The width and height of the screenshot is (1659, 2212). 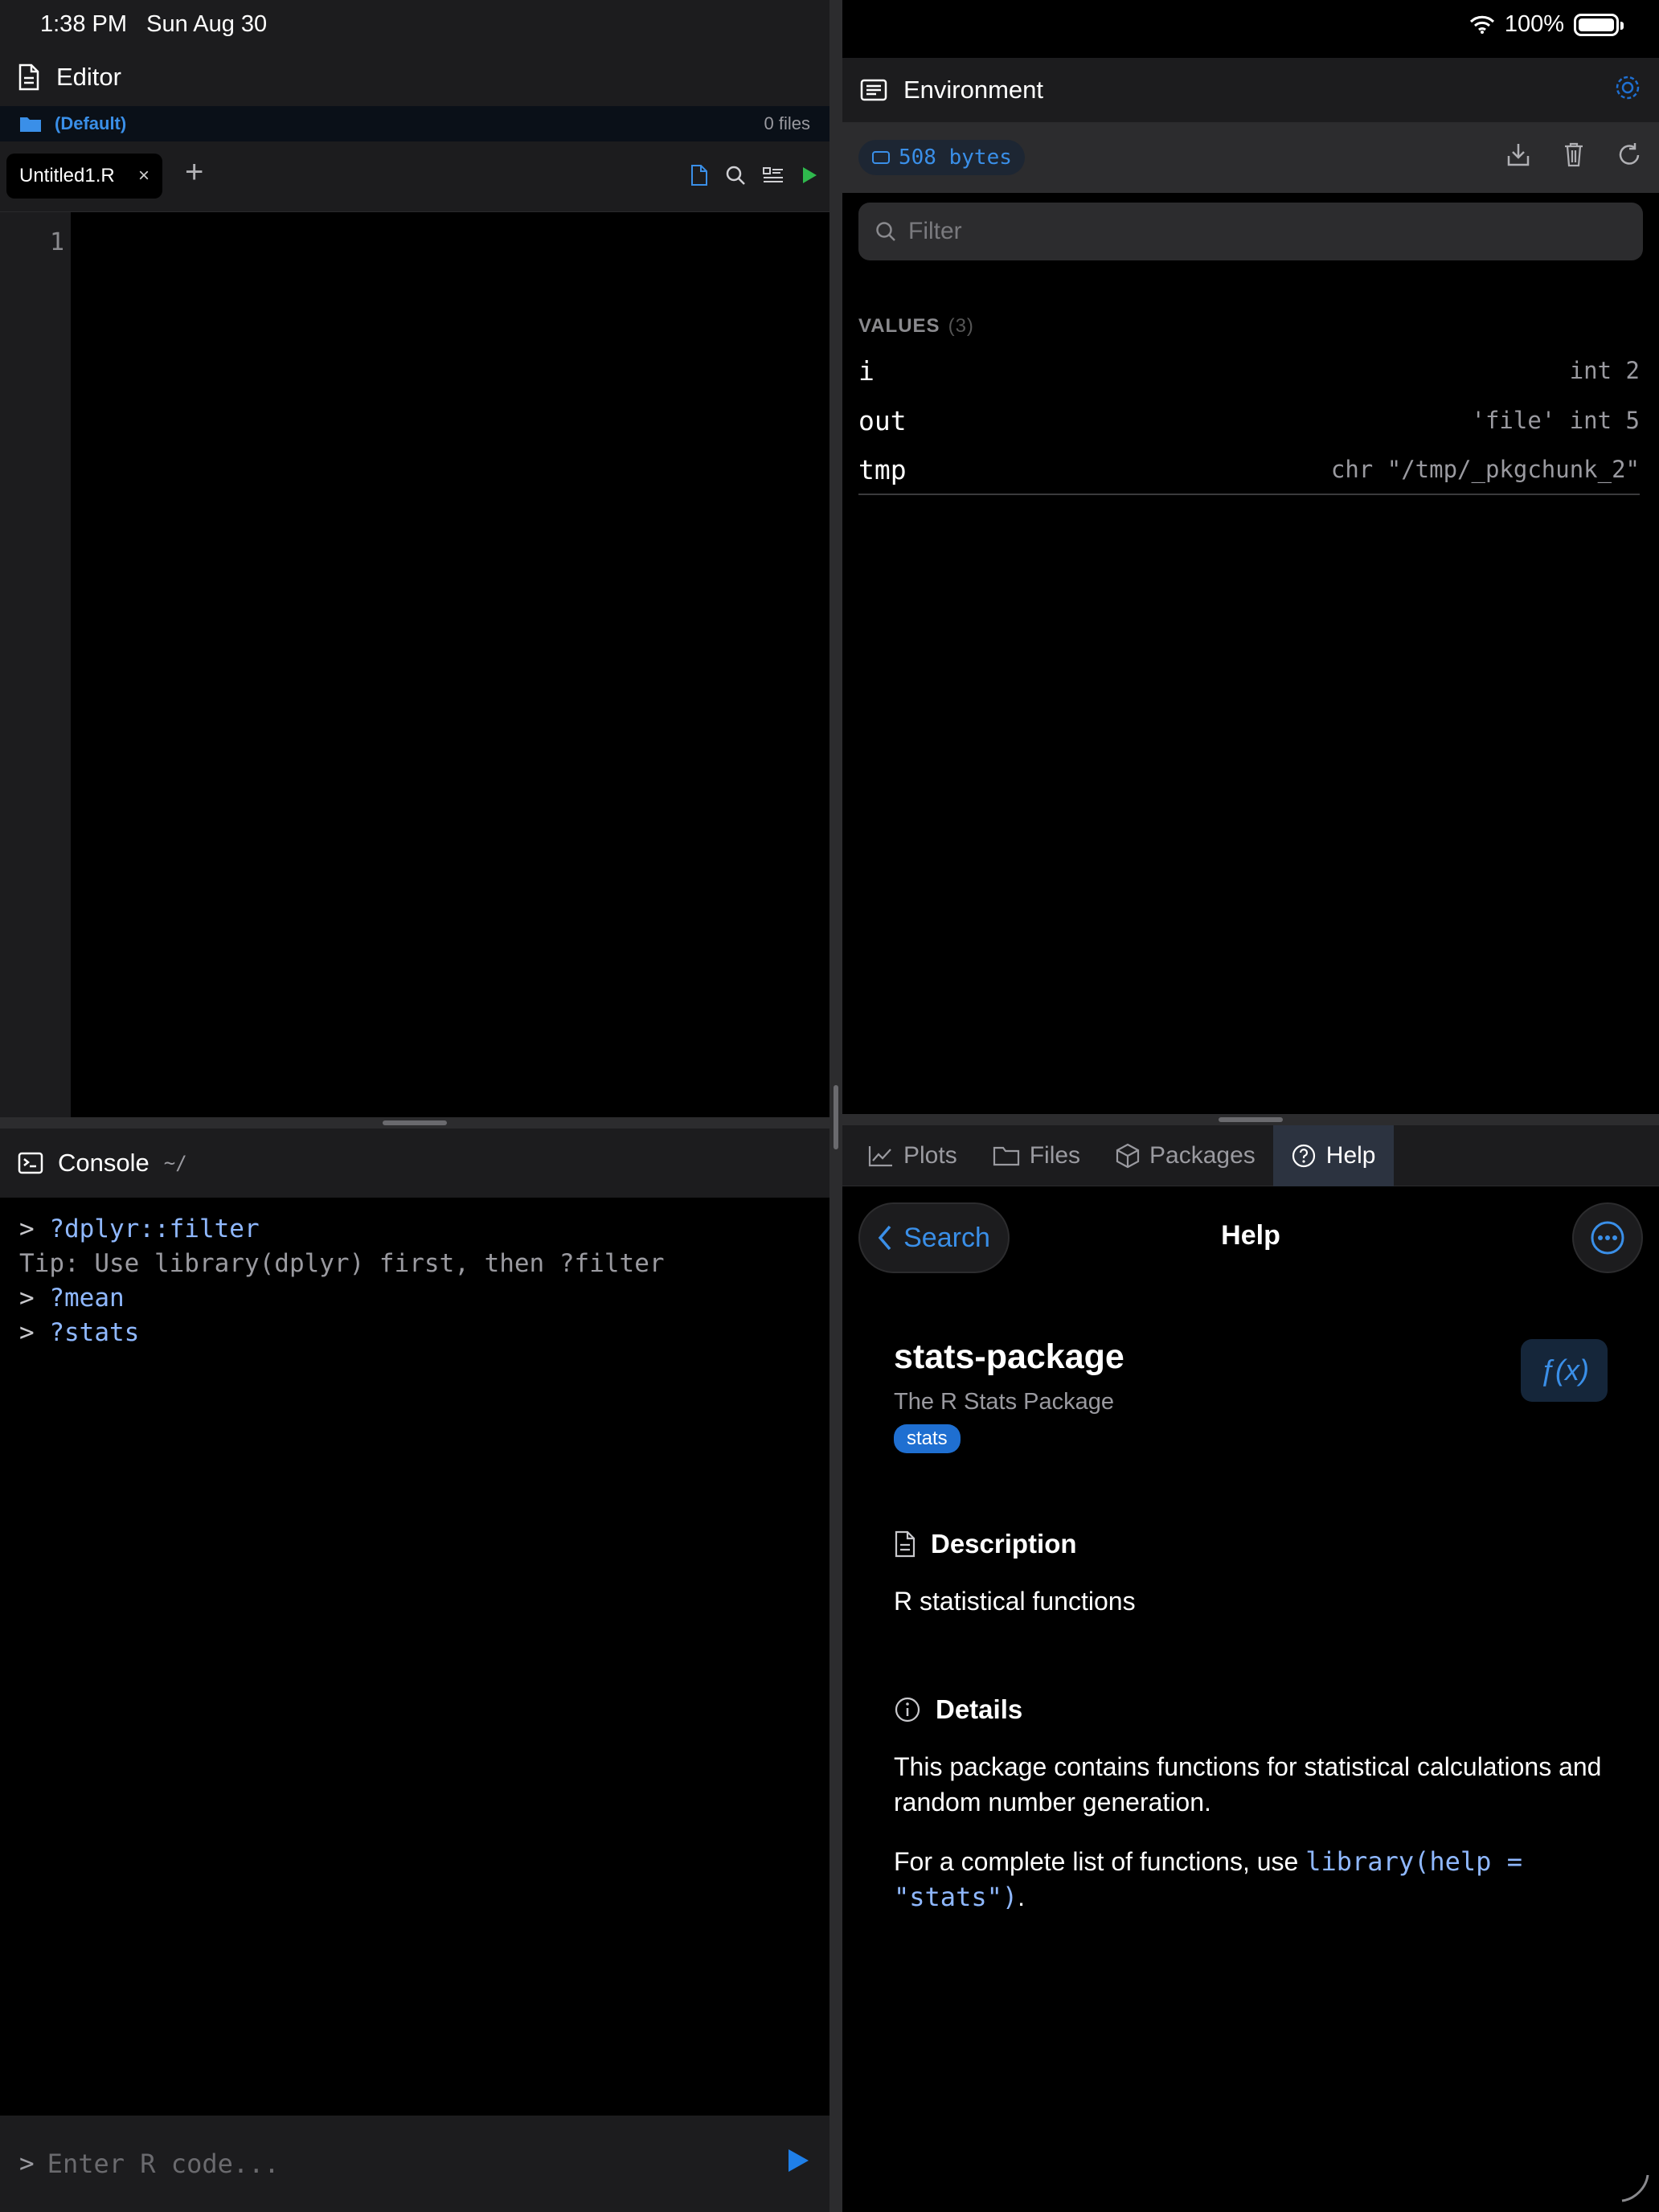 What do you see at coordinates (881, 1156) in the screenshot?
I see `chart-line-icon` at bounding box center [881, 1156].